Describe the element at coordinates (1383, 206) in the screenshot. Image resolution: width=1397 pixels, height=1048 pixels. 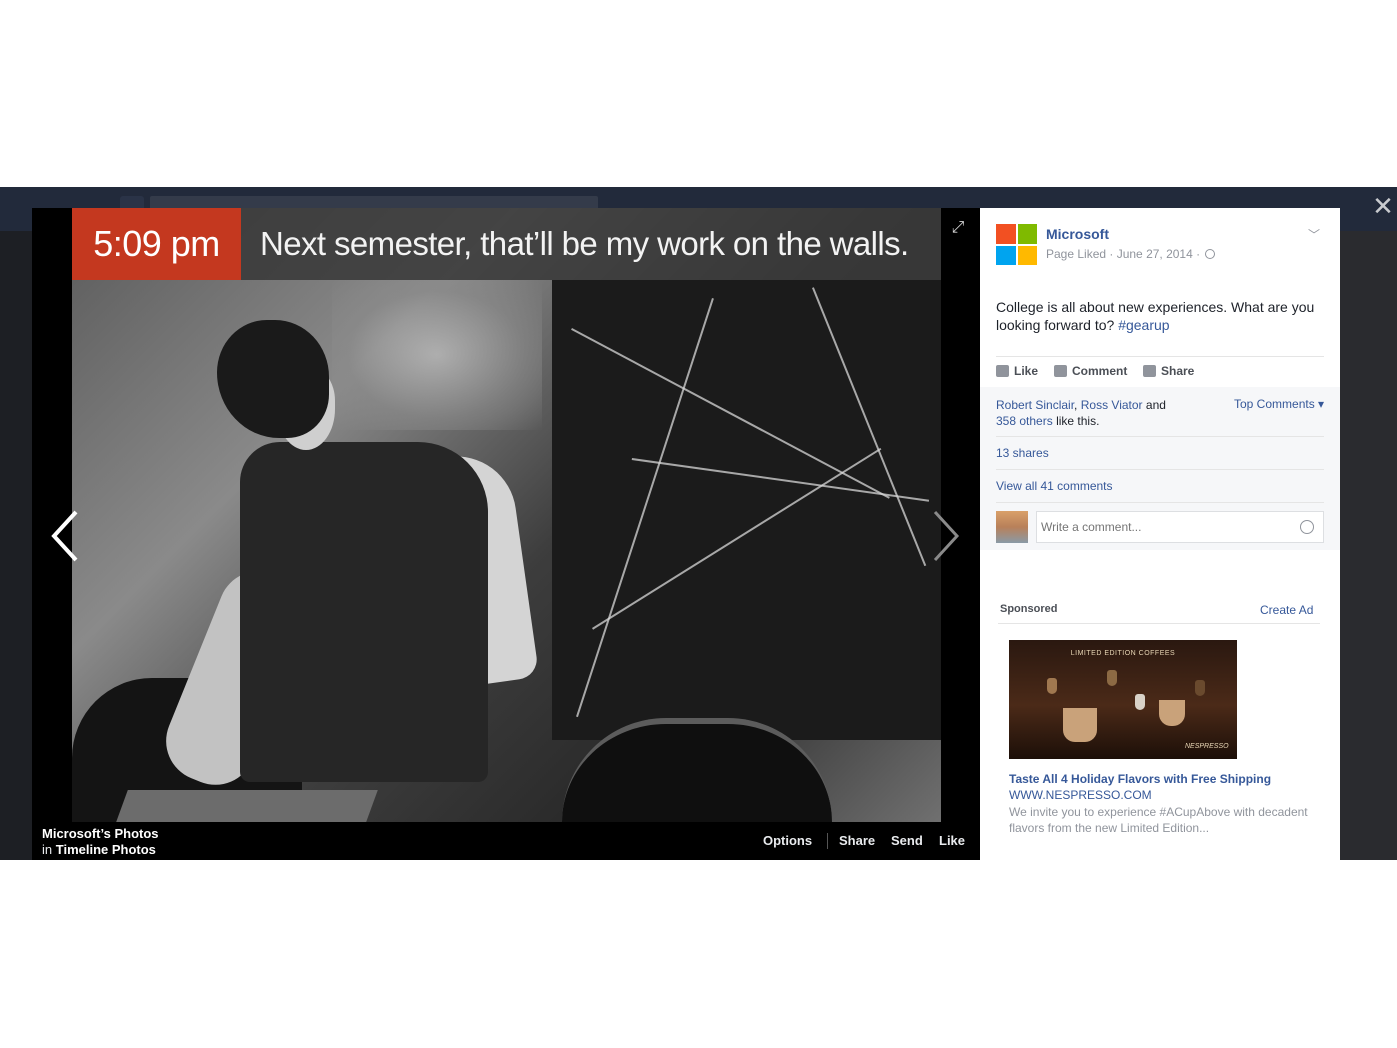
I see `close-icon: ✕` at that location.